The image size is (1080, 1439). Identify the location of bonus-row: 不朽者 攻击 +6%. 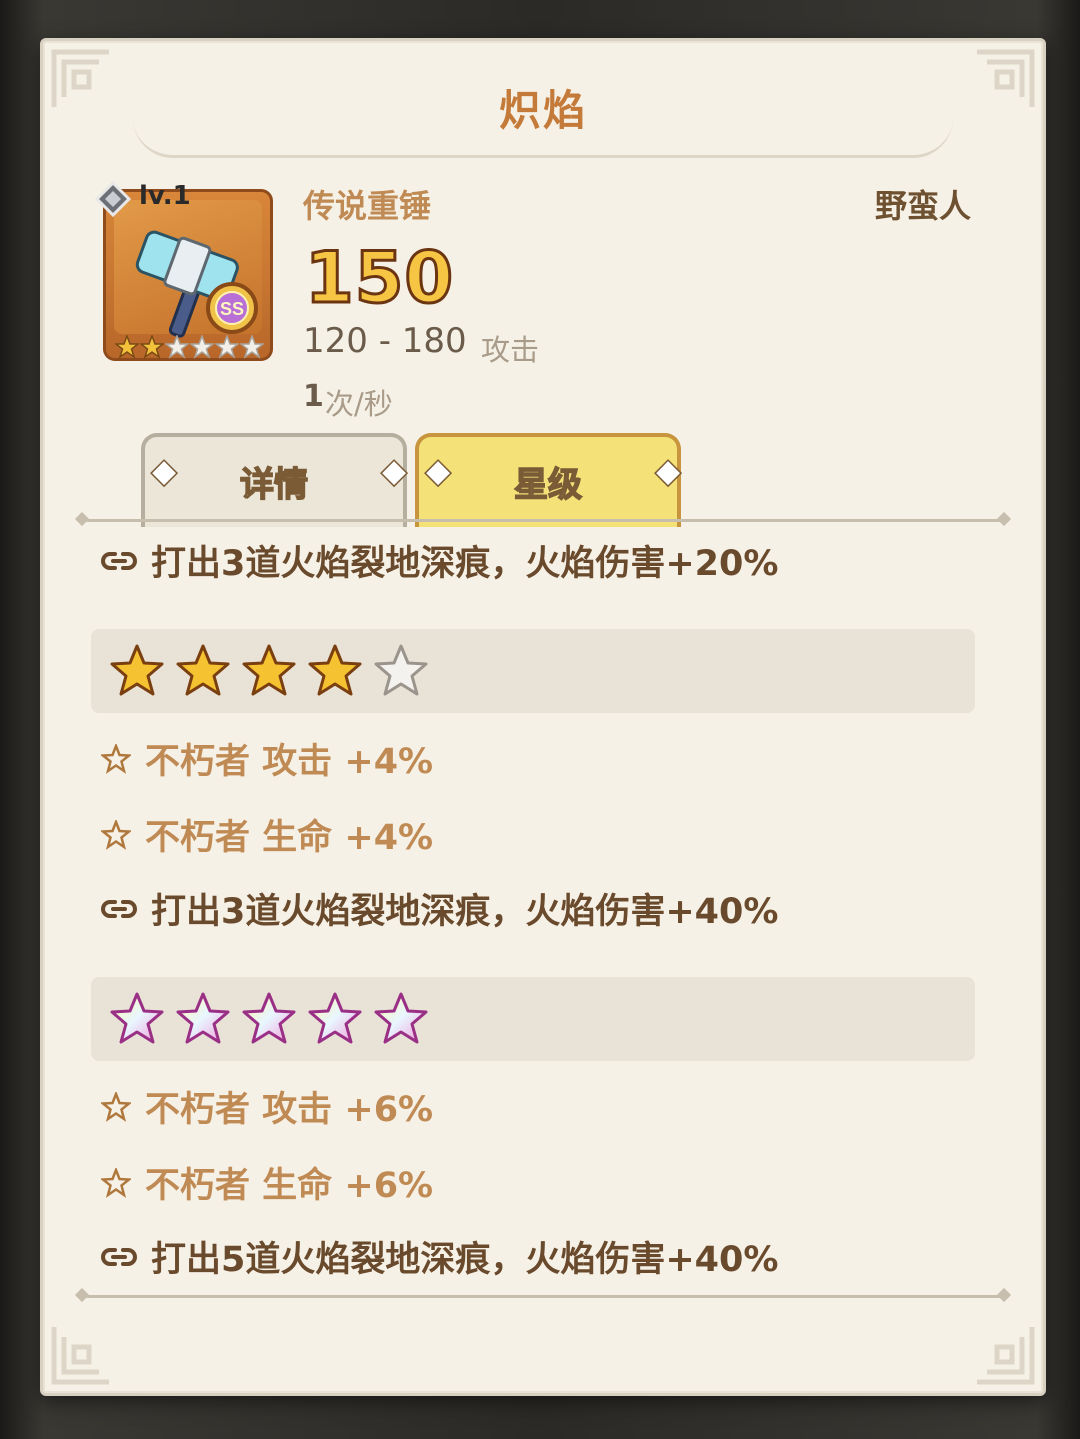
(267, 1106).